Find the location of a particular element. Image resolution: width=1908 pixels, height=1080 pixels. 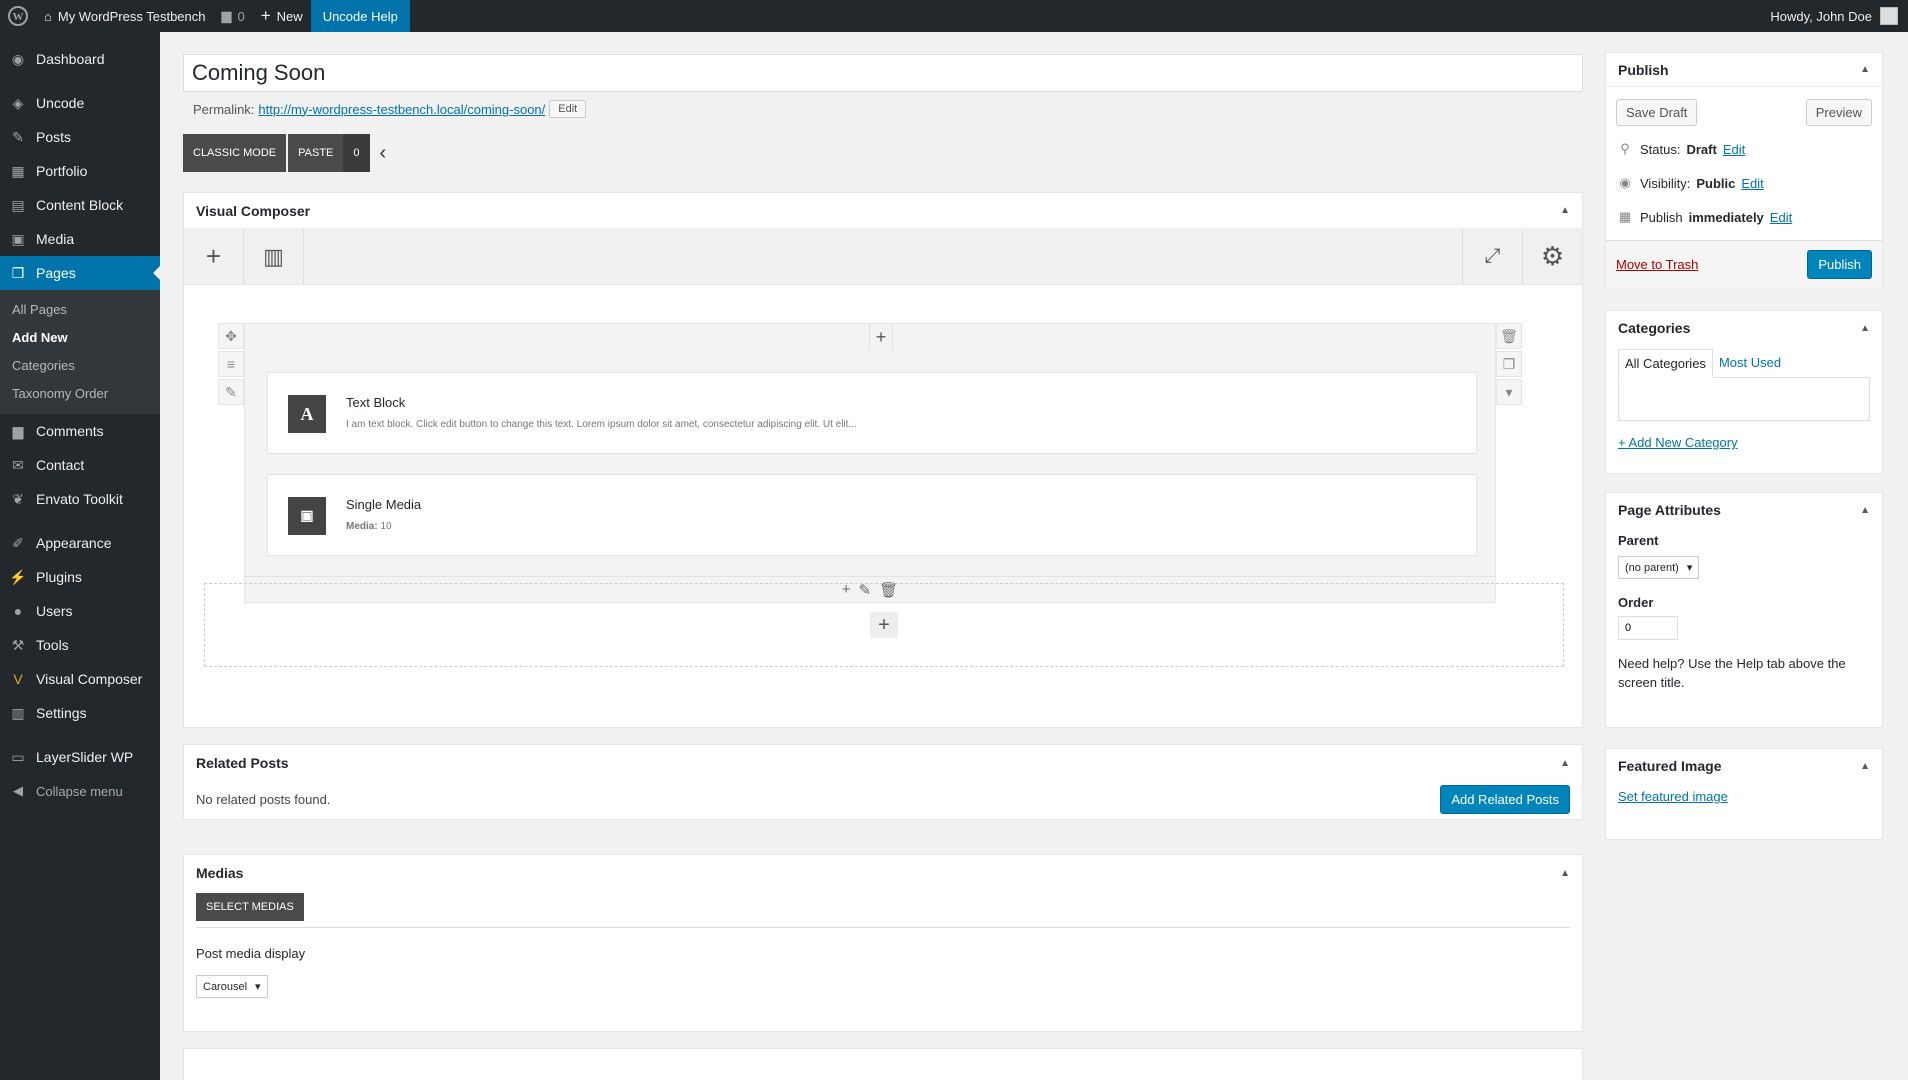

clone-icon: ❐ is located at coordinates (1509, 364).